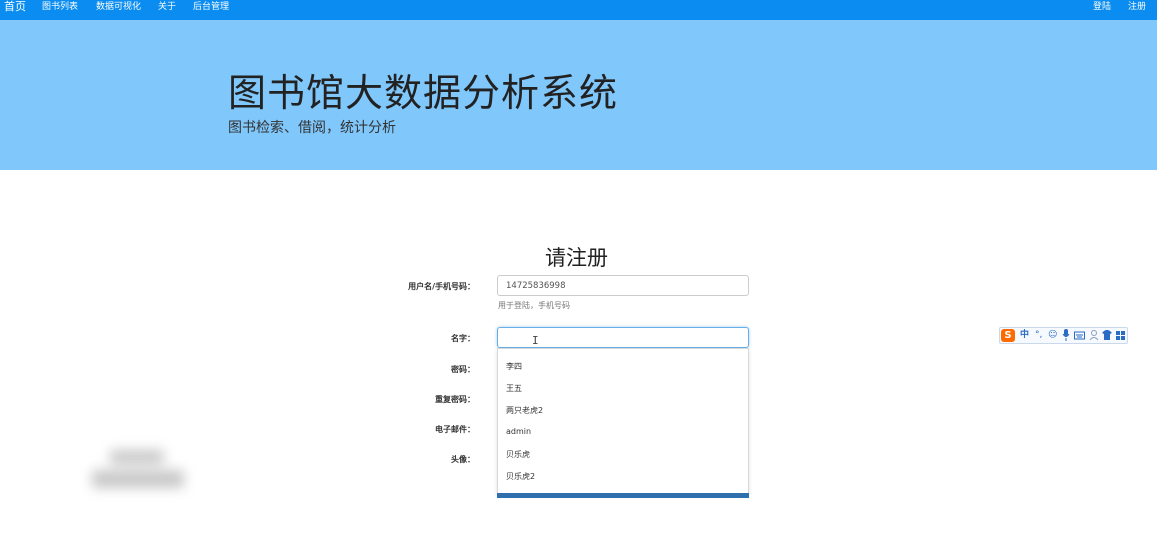 This screenshot has height=553, width=1157. What do you see at coordinates (1008, 335) in the screenshot?
I see `sogou-logo-icon: S` at bounding box center [1008, 335].